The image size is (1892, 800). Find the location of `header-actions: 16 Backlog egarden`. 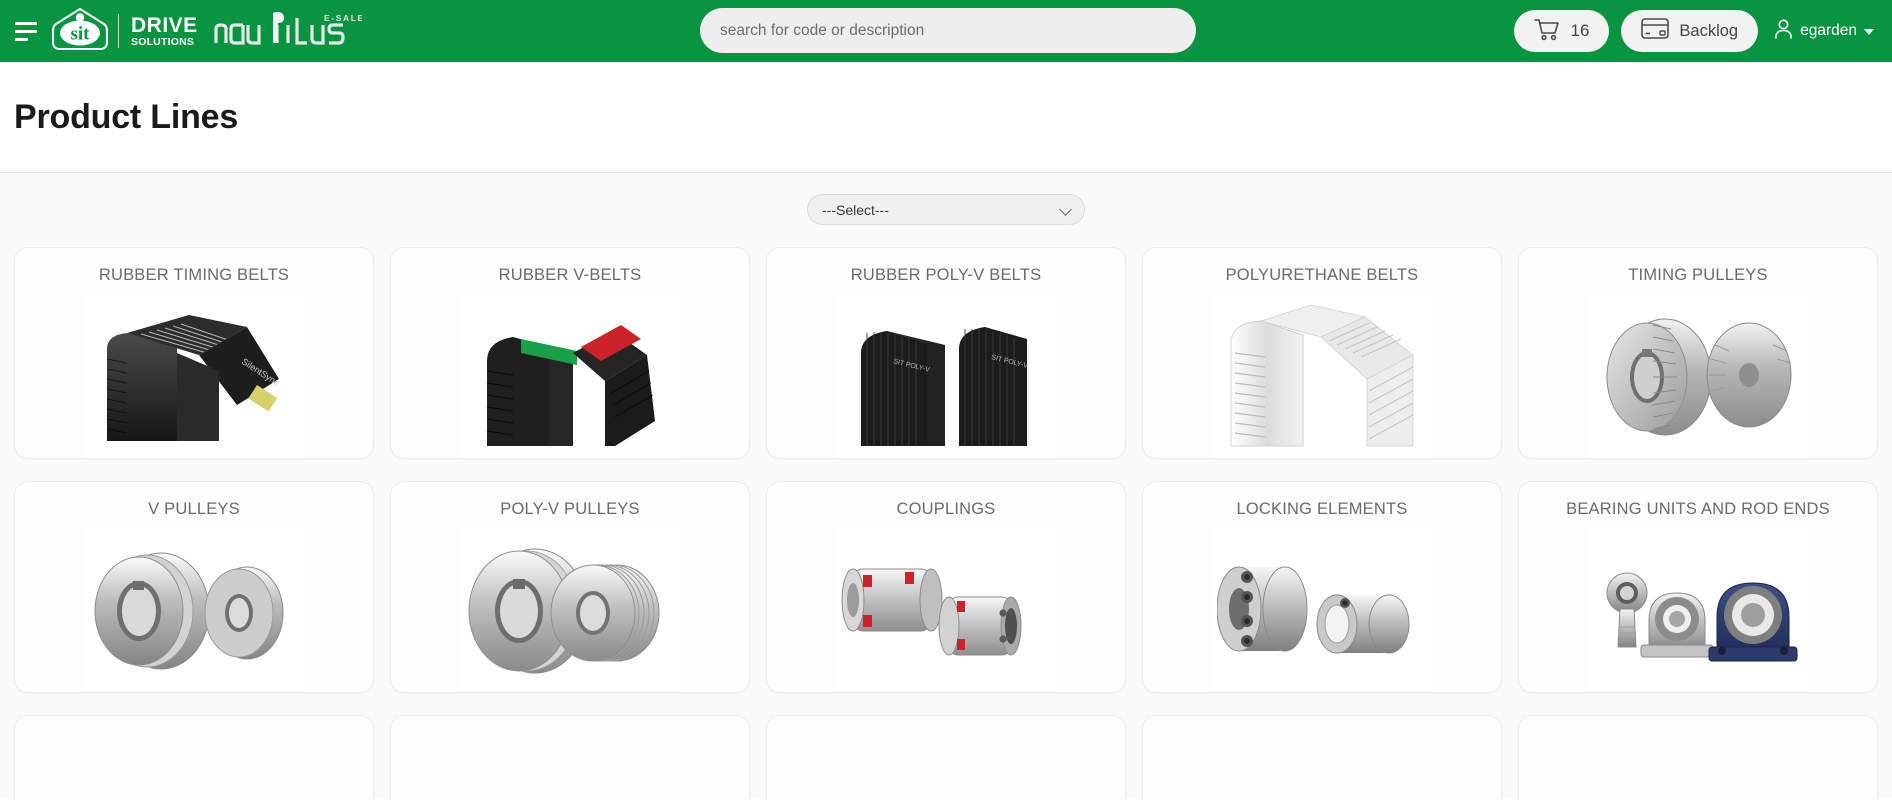

header-actions: 16 Backlog egarden is located at coordinates (1696, 31).